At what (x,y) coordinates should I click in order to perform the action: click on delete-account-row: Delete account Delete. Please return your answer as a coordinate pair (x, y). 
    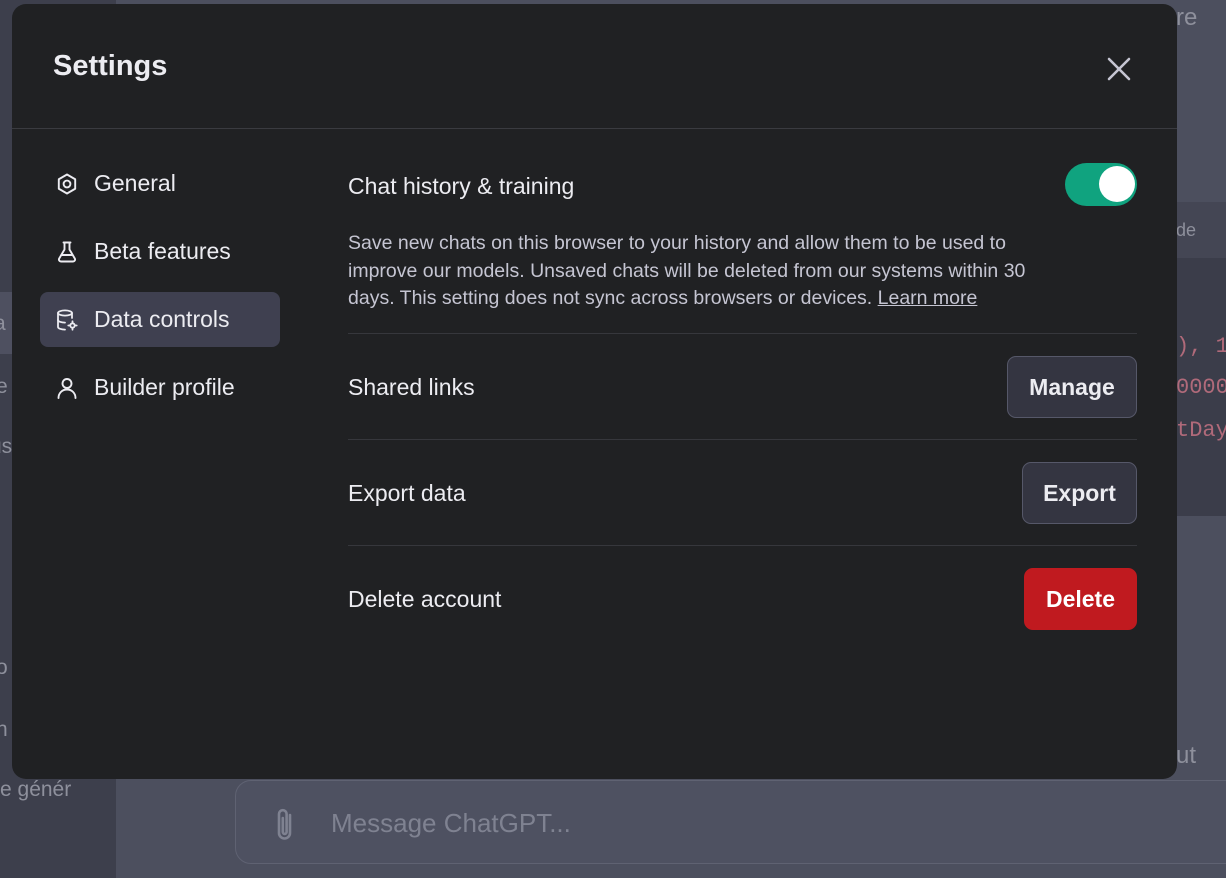
    Looking at the image, I should click on (742, 599).